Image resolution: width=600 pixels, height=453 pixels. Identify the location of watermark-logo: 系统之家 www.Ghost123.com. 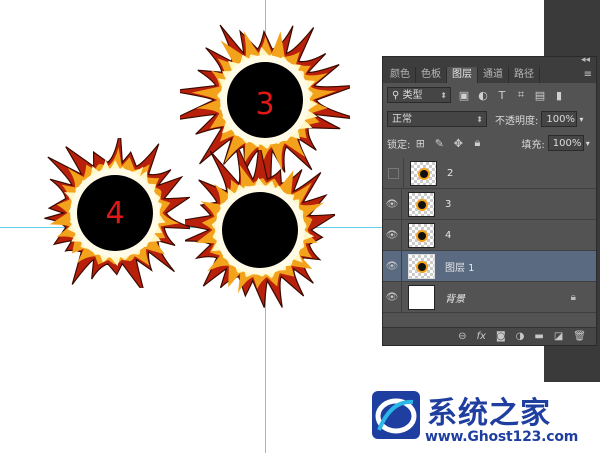
(482, 417).